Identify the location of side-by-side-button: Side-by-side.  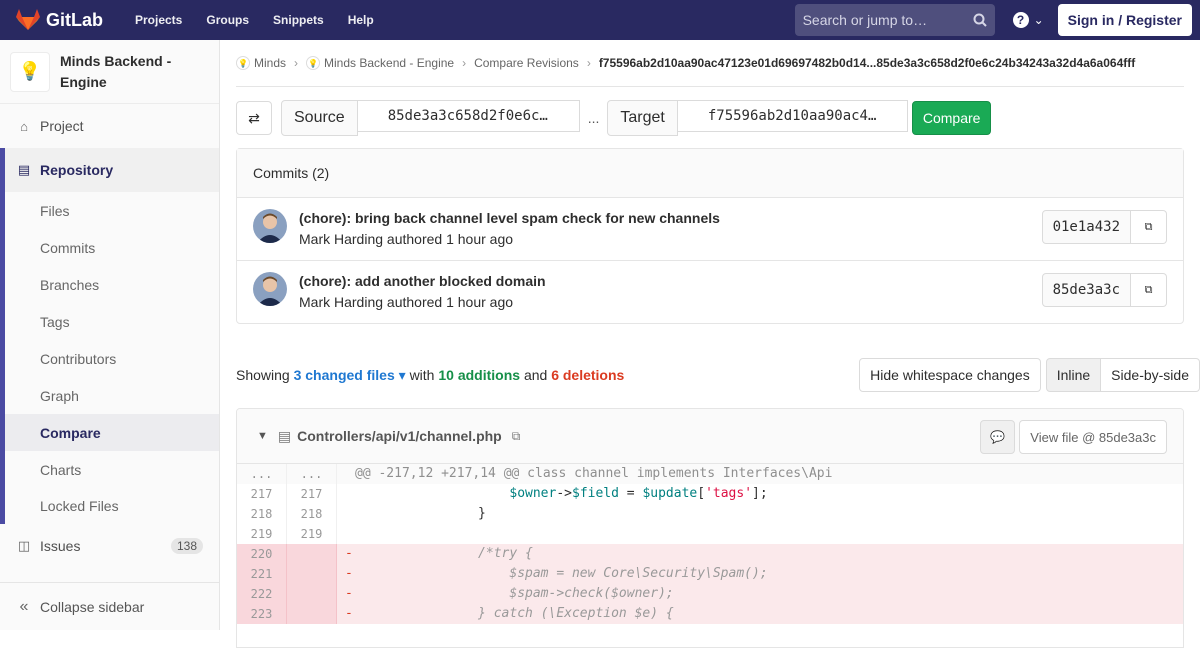
(1150, 375).